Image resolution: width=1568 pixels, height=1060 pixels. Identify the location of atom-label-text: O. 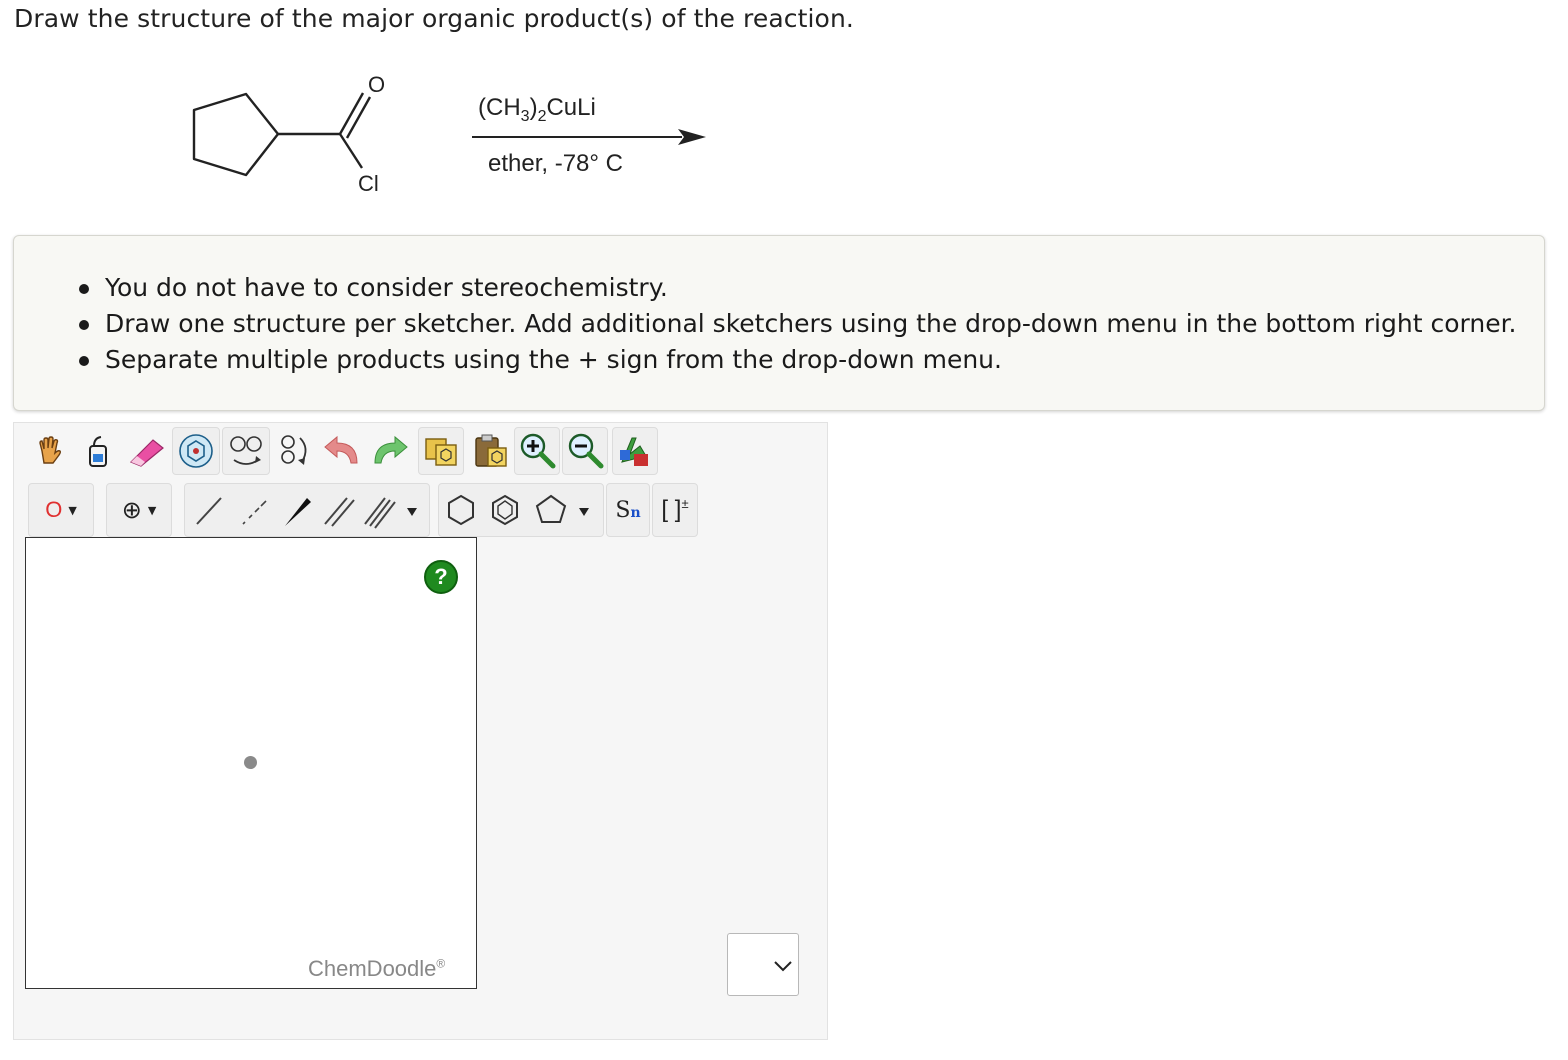
(54, 509).